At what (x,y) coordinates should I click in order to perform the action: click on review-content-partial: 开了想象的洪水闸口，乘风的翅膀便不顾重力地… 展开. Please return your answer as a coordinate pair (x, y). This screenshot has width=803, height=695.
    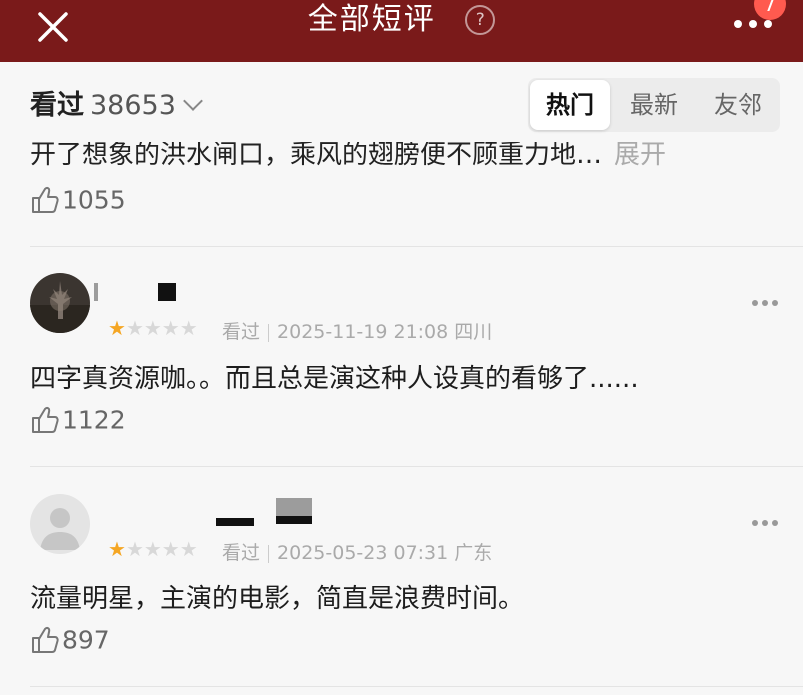
    Looking at the image, I should click on (348, 156).